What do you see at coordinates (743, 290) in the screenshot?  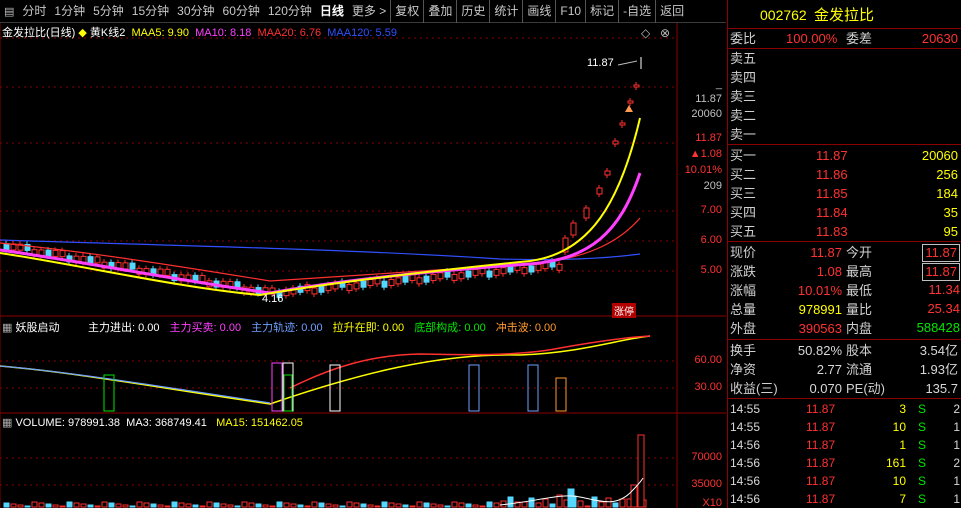 I see `stat-label: 涨幅` at bounding box center [743, 290].